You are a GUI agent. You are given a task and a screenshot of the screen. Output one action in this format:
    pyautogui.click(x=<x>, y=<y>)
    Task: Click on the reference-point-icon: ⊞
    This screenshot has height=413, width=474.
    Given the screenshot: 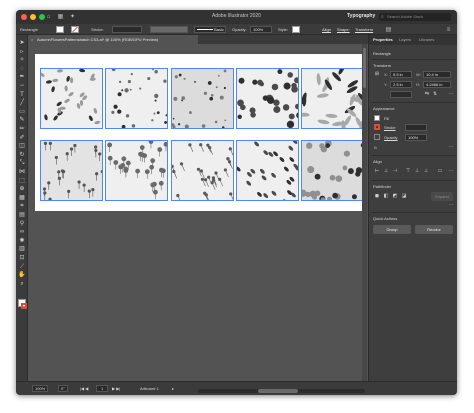 What is the action you would take?
    pyautogui.click(x=377, y=74)
    